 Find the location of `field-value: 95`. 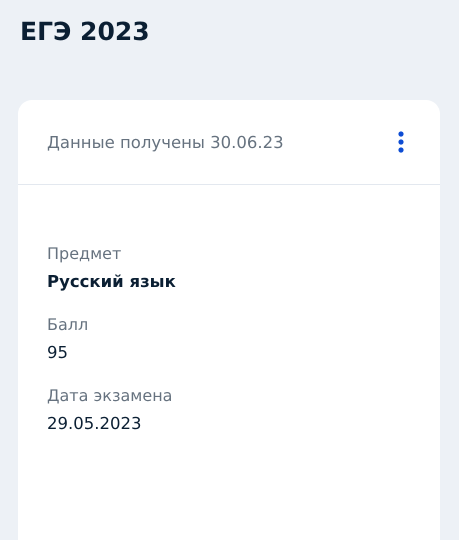

field-value: 95 is located at coordinates (58, 353).